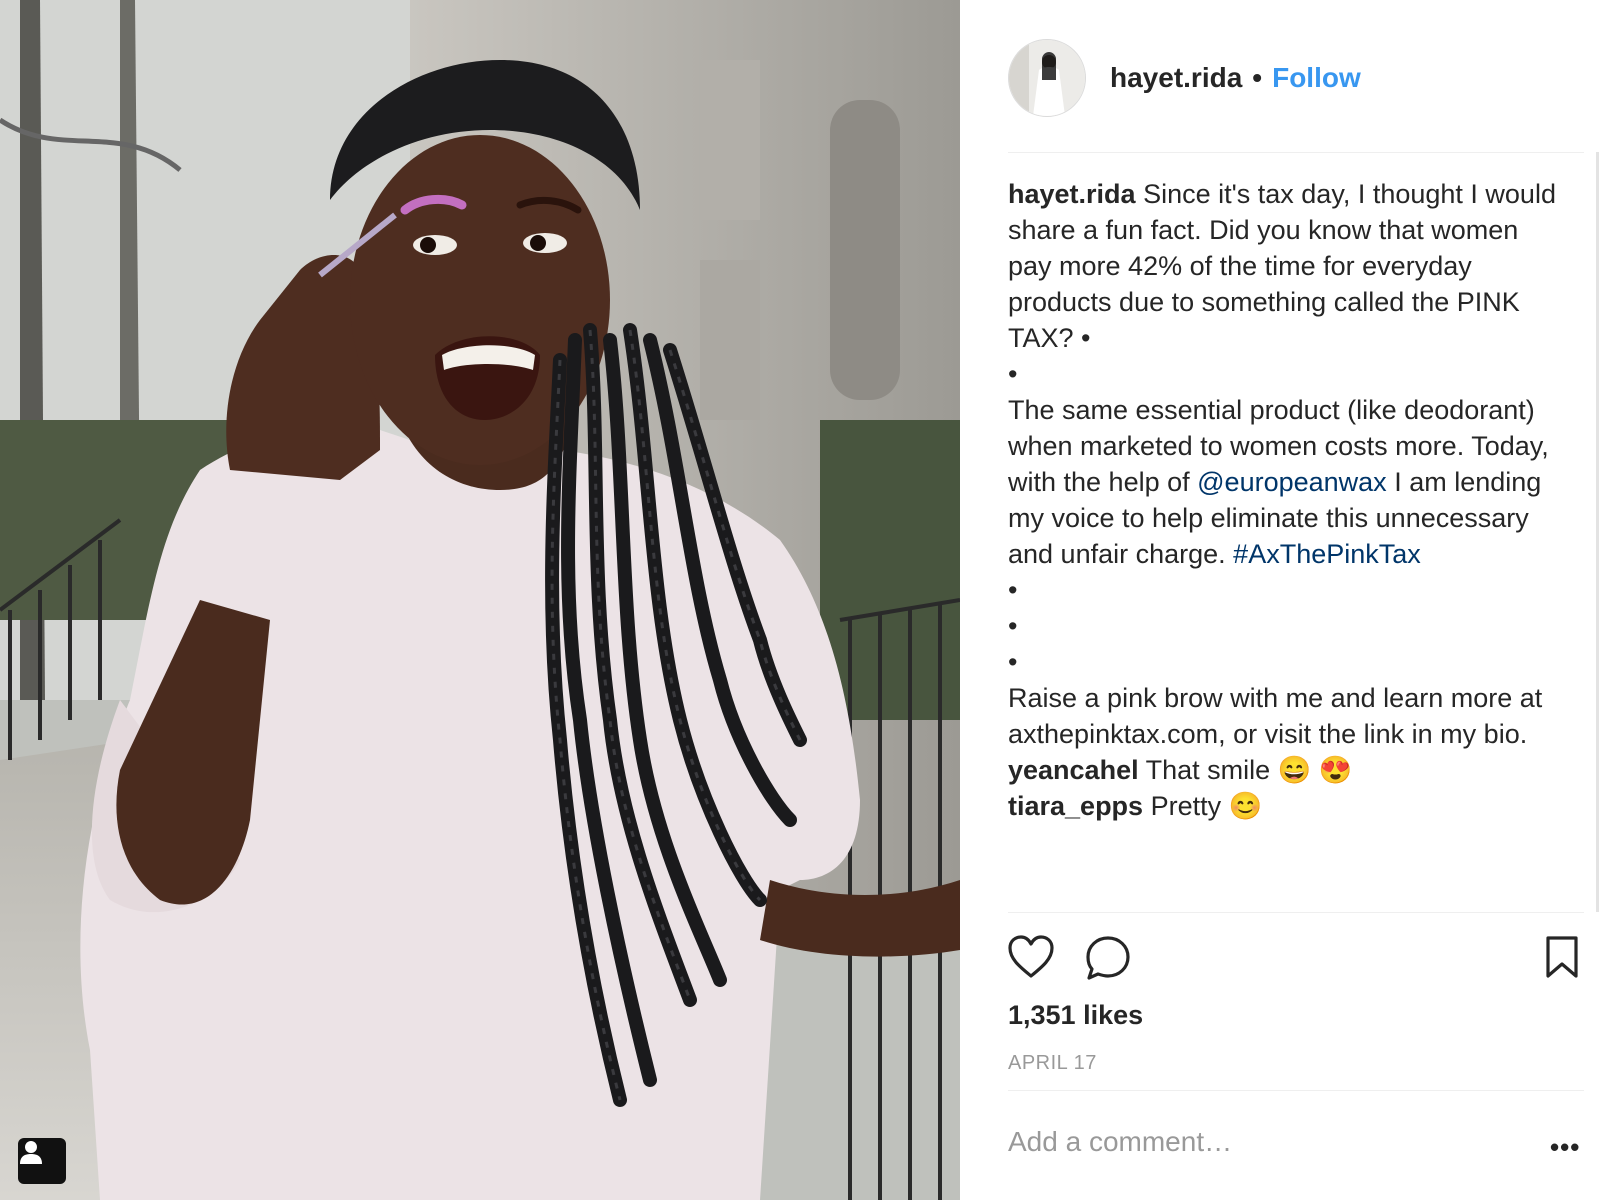 The height and width of the screenshot is (1200, 1604). What do you see at coordinates (1208, 770) in the screenshot?
I see `comment-text: That smile` at bounding box center [1208, 770].